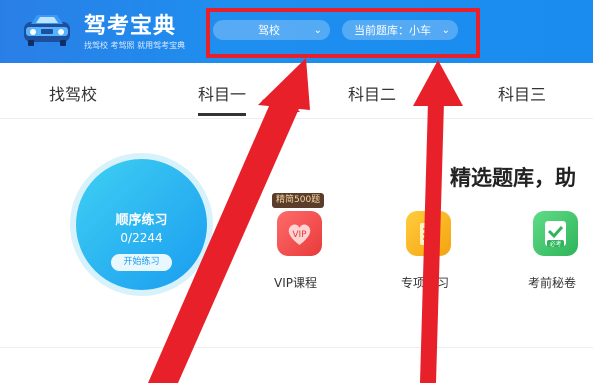 The width and height of the screenshot is (593, 383). What do you see at coordinates (552, 282) in the screenshot?
I see `exam-secrets-label: 考前秘卷` at bounding box center [552, 282].